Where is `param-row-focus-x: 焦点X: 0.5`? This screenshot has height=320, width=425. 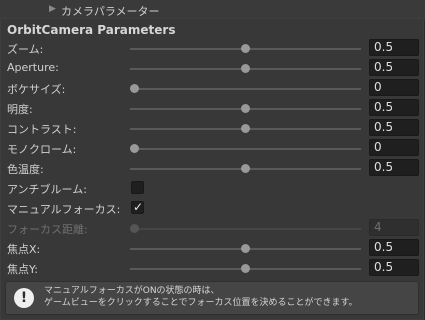
param-row-focus-x: 焦点X: 0.5 is located at coordinates (212, 248).